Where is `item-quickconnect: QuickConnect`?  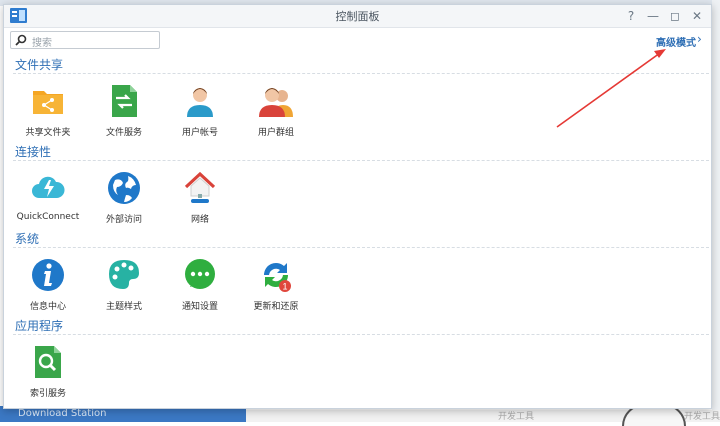 item-quickconnect: QuickConnect is located at coordinates (48, 196).